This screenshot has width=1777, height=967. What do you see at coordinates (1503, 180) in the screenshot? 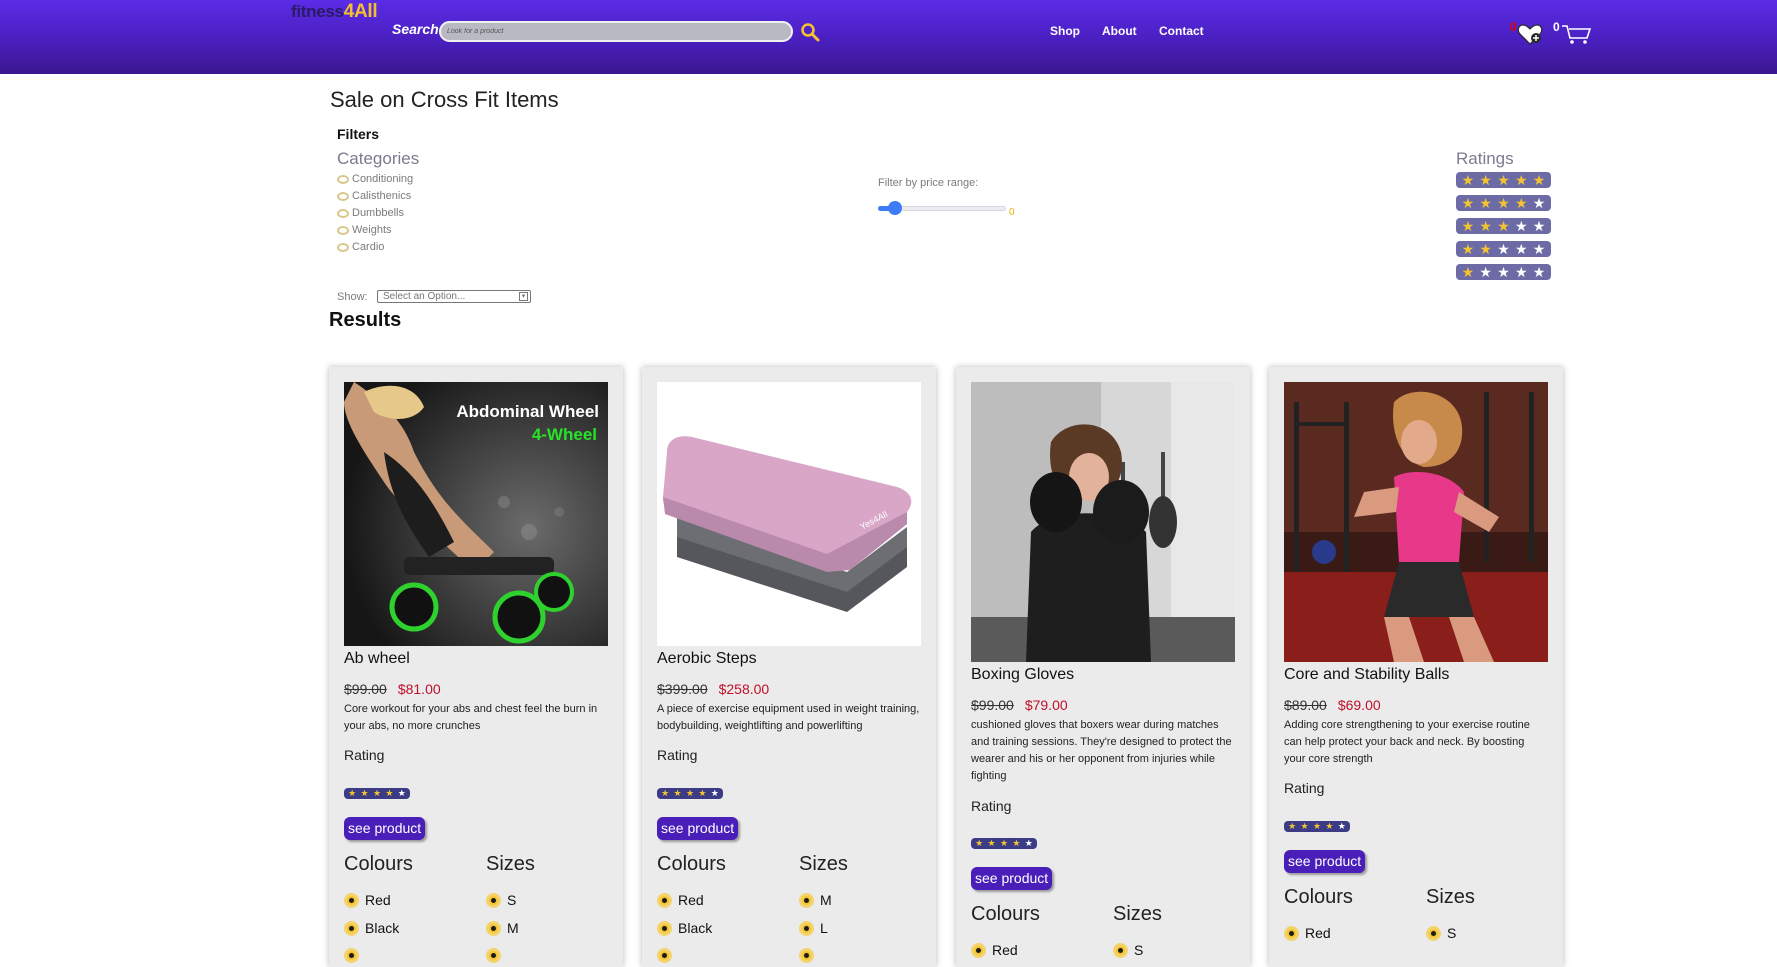
I see `rating-filter-5: ★ ★ ★ ★ ★` at bounding box center [1503, 180].